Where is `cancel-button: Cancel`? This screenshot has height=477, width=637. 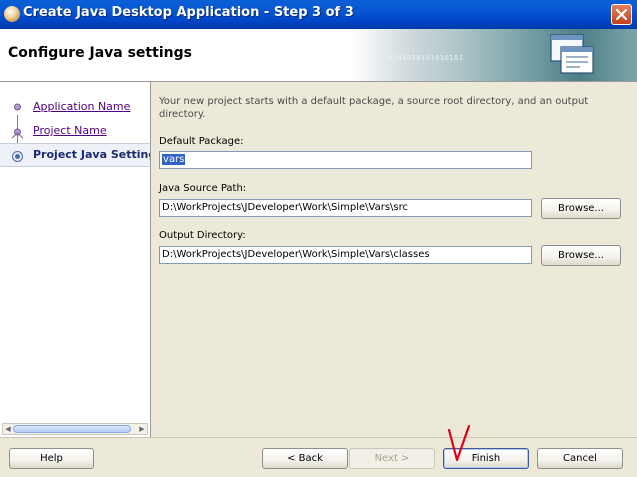
cancel-button: Cancel is located at coordinates (580, 458).